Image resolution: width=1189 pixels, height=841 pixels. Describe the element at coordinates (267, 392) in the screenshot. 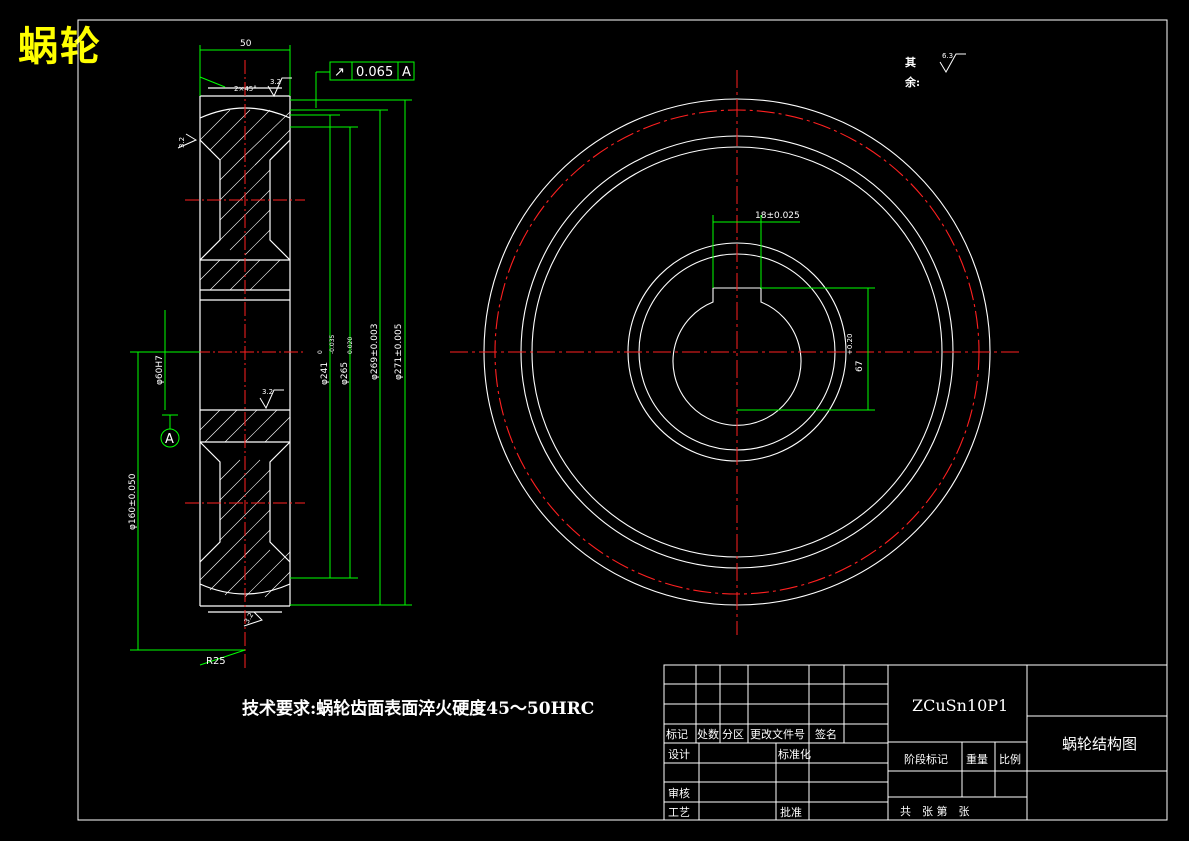

I see `roughness-bore: 3.2` at that location.